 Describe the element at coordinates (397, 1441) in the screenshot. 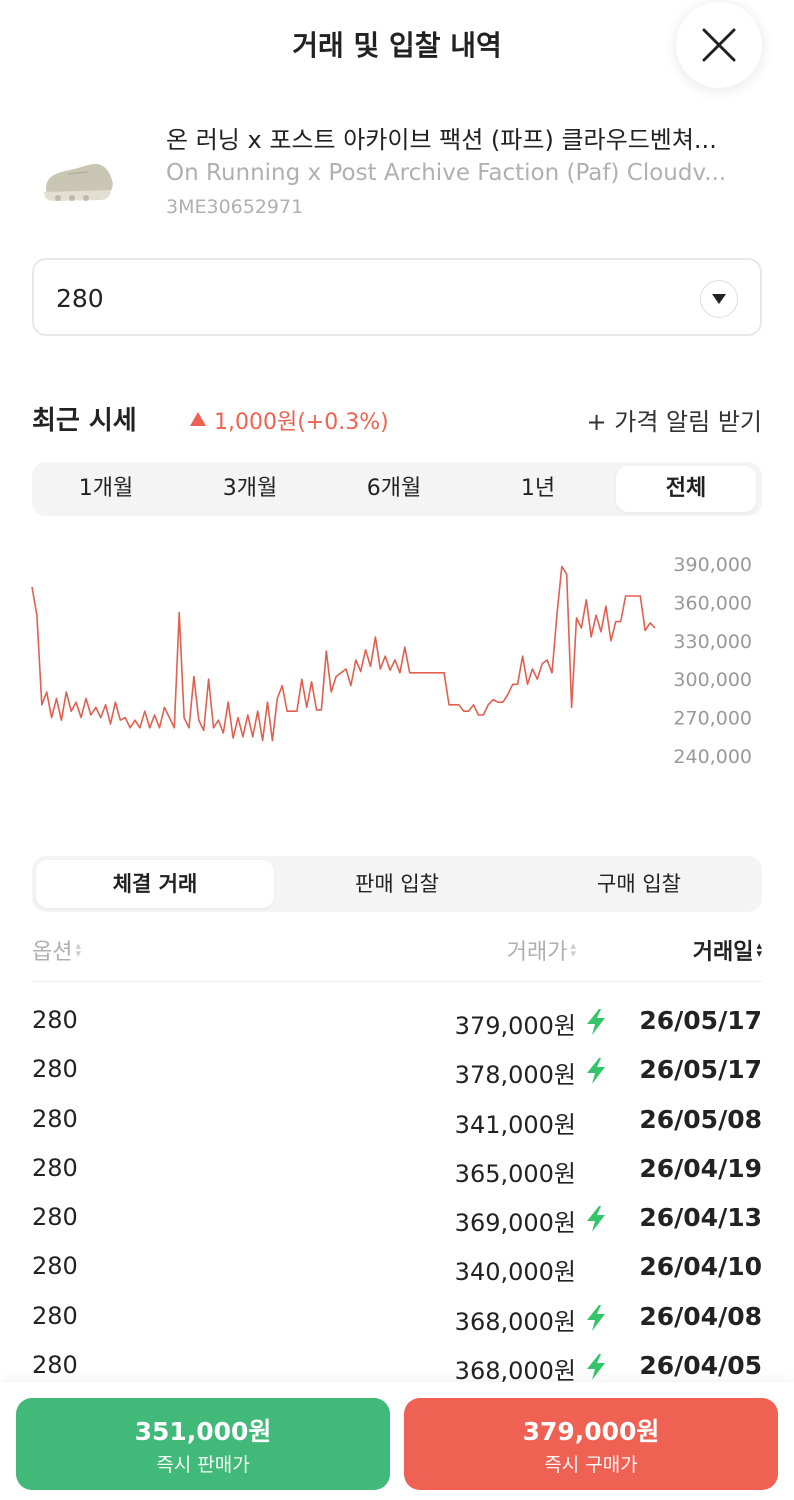

I see `bottom-action-bar: 351,000원 즉시 판매가 379,000원 즉시 구매가` at that location.